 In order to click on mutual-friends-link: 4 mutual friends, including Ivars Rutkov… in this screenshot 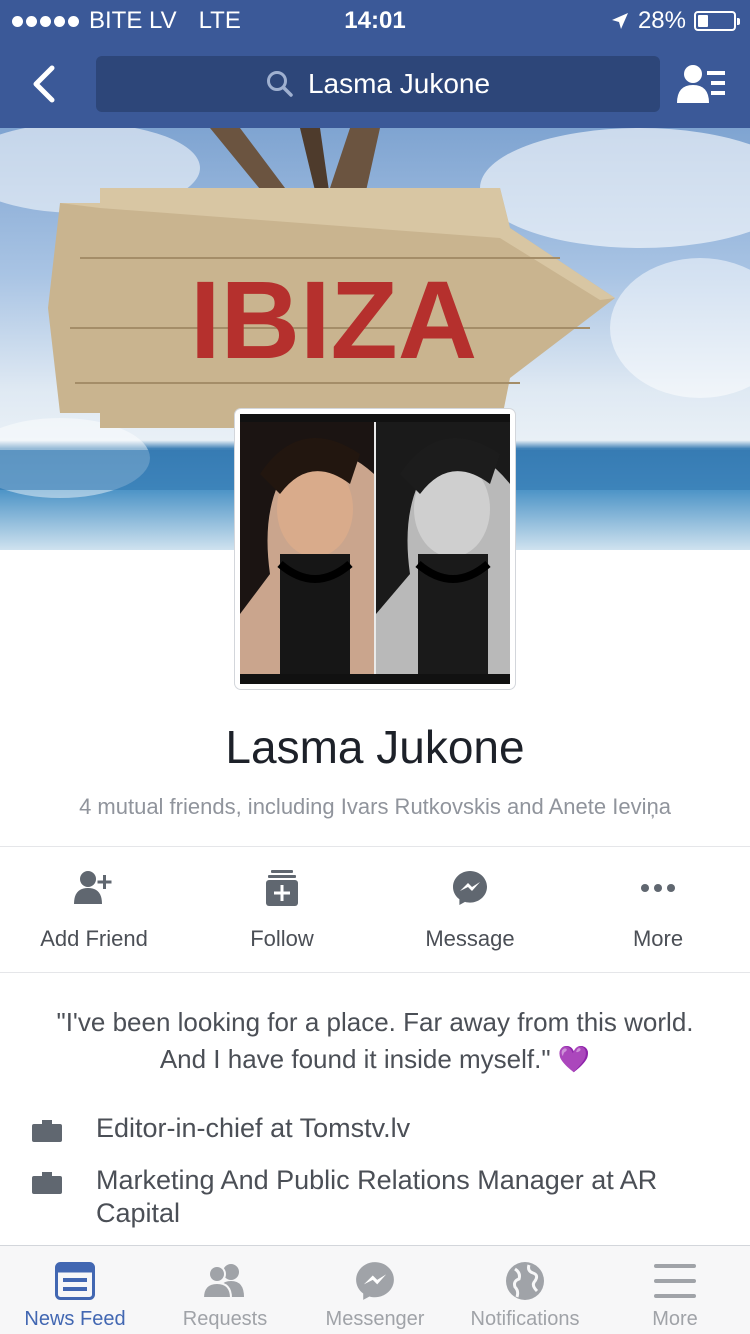, I will do `click(375, 807)`.